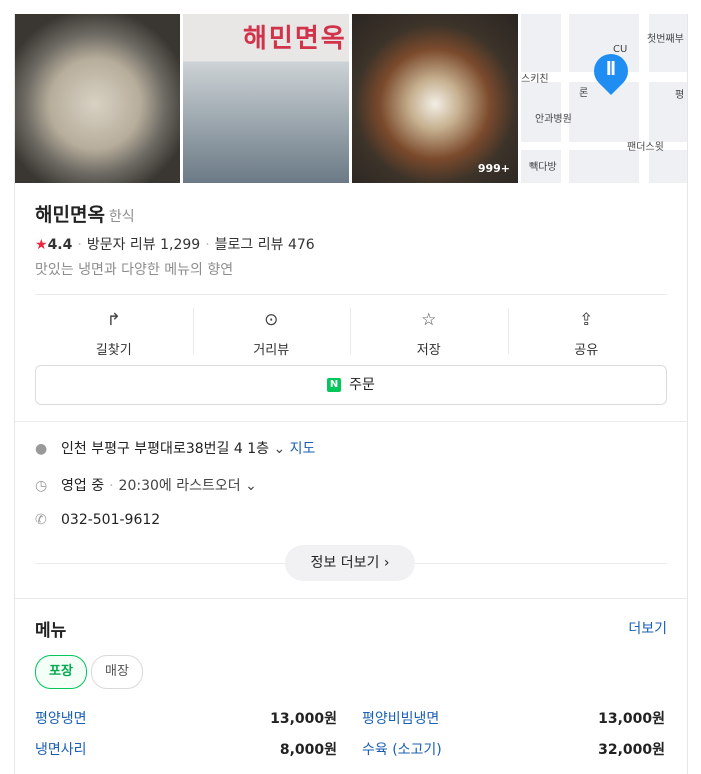  I want to click on map-label: 평, so click(680, 95).